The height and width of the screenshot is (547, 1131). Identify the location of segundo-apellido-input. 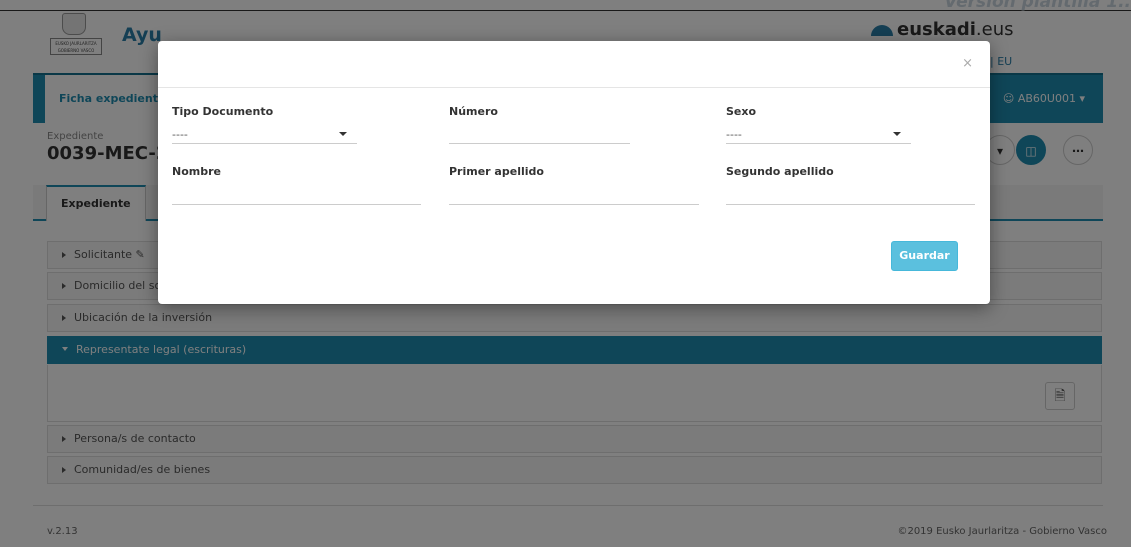
(850, 196).